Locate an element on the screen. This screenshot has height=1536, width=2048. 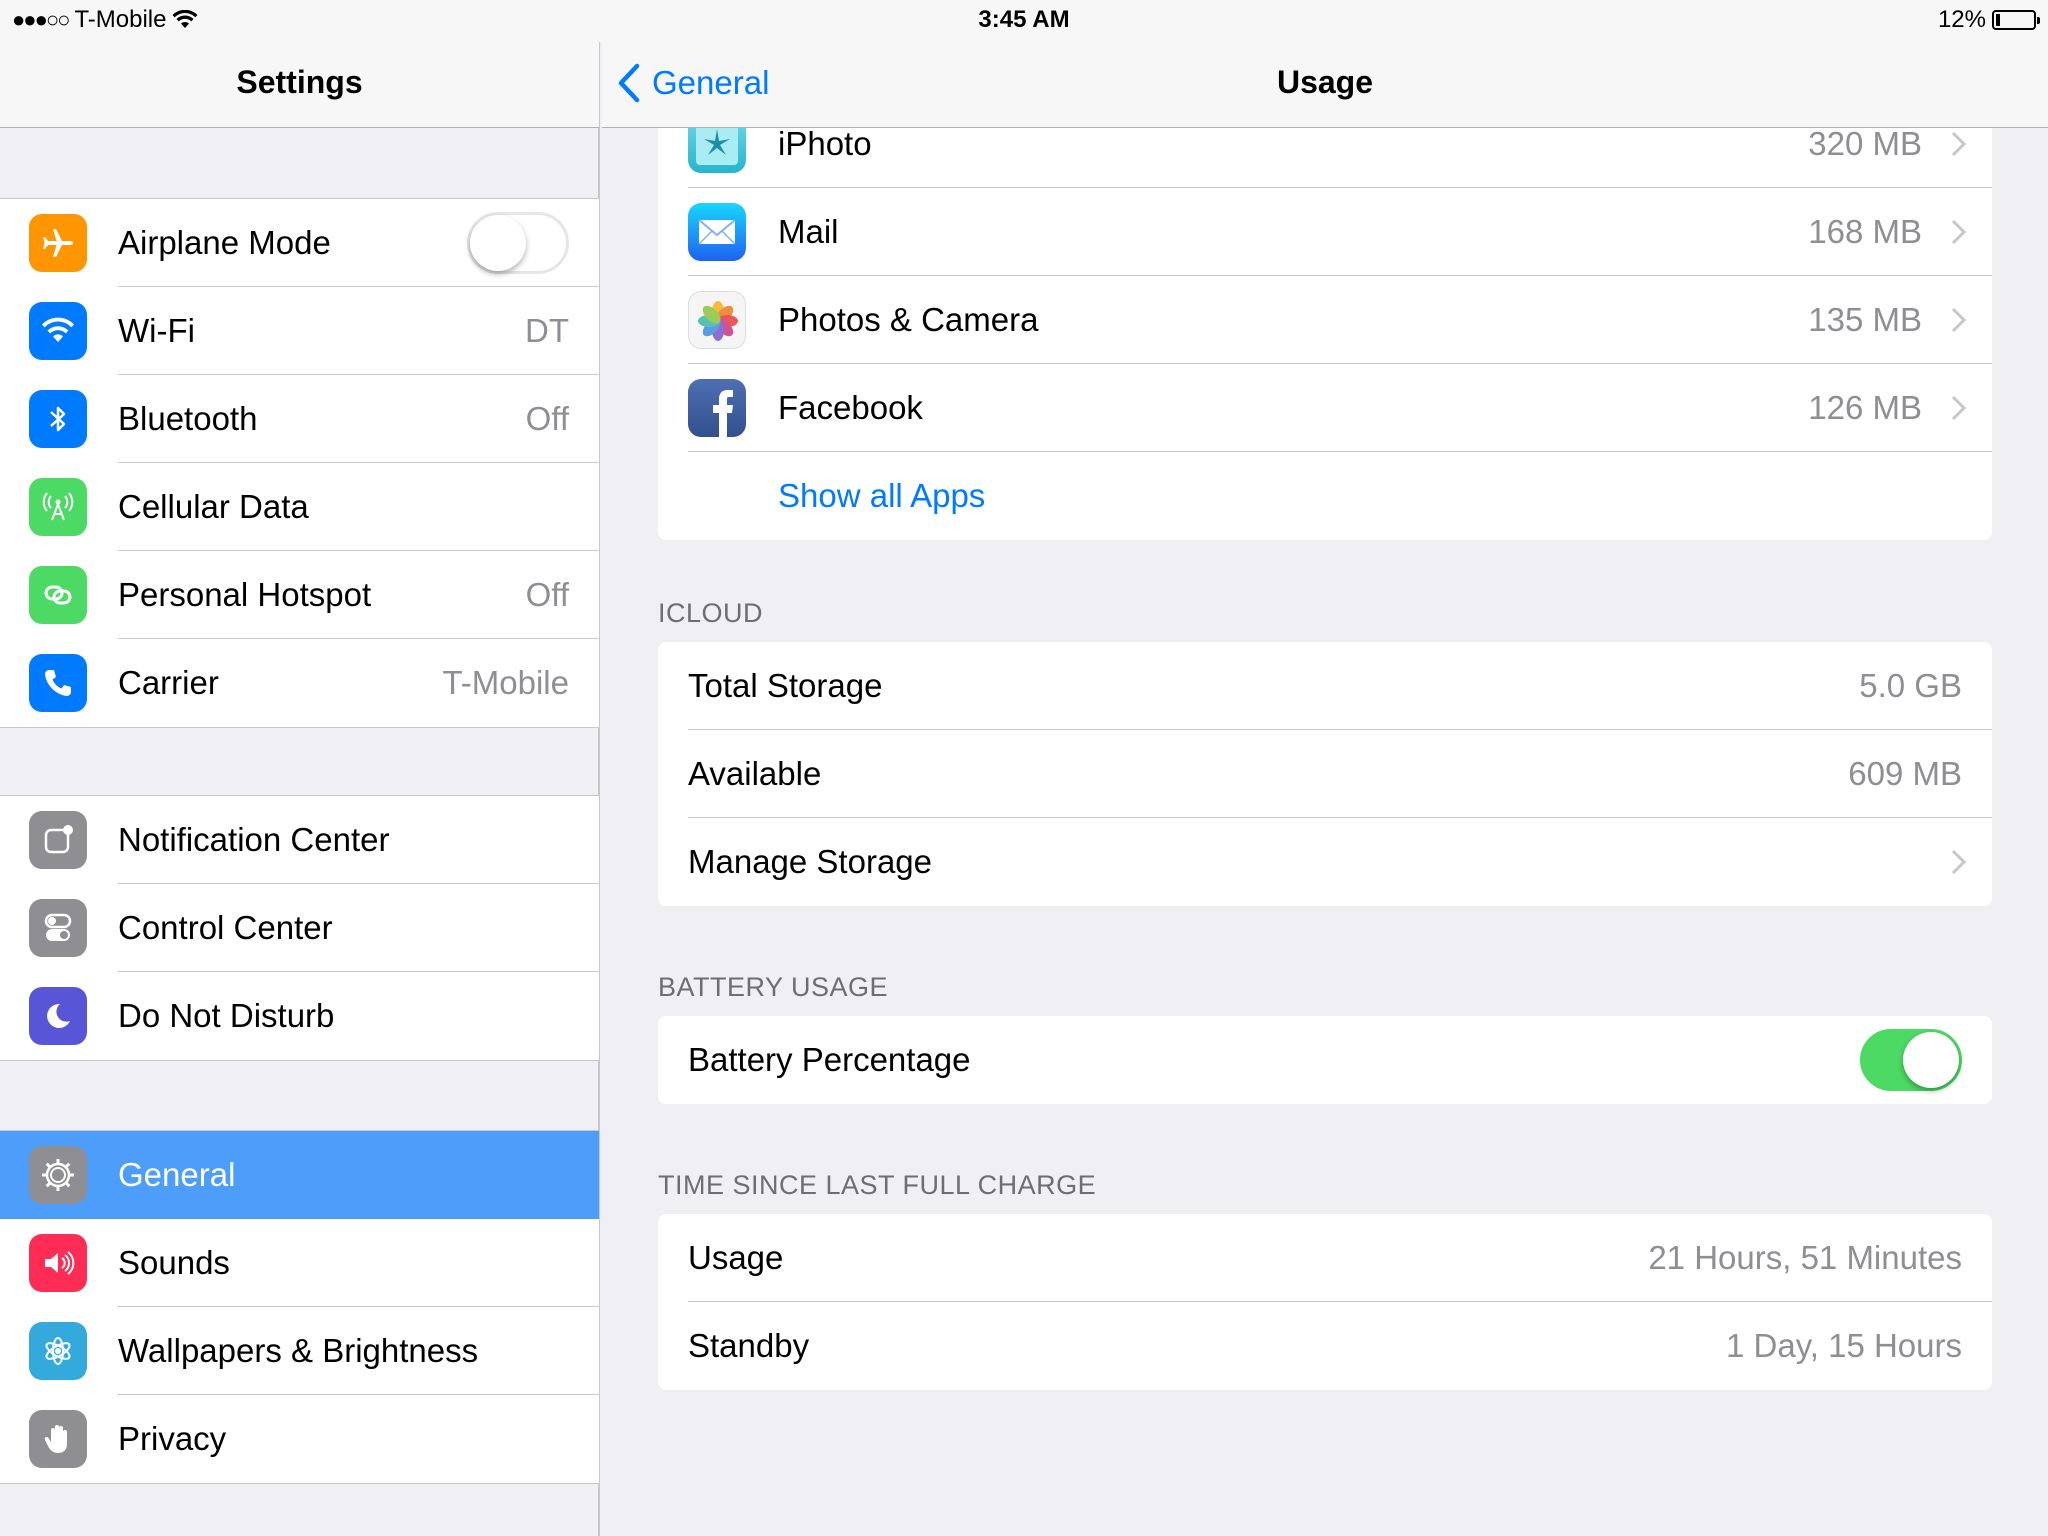
app-size: 126 MB is located at coordinates (1865, 407).